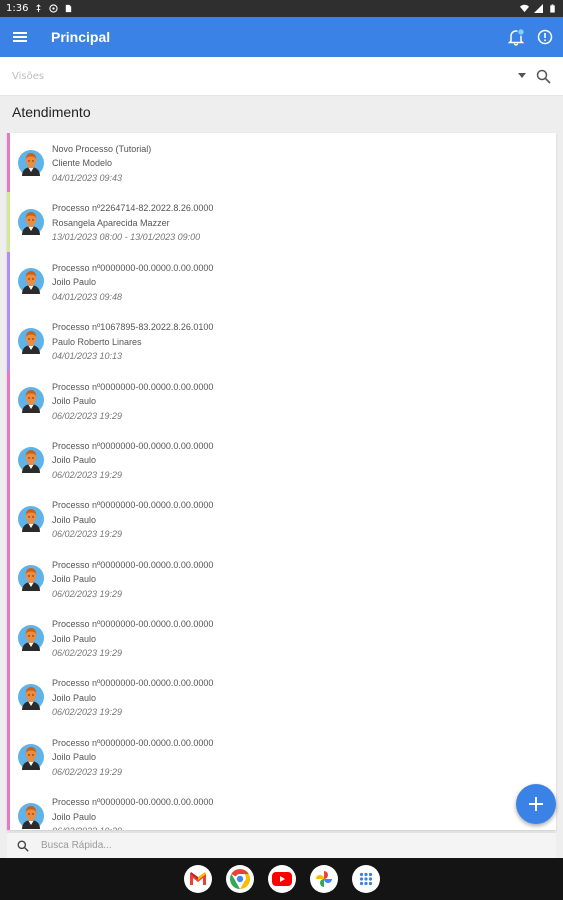  I want to click on app-drawer-icon, so click(365, 879).